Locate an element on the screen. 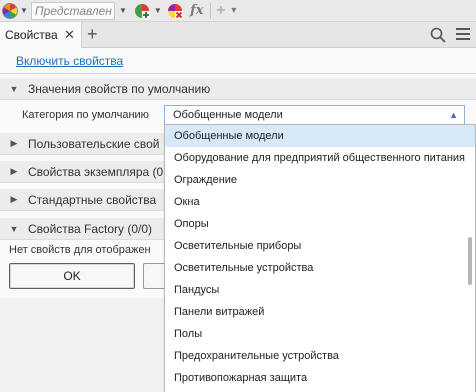 The width and height of the screenshot is (476, 392). dropdown-option: Пандусы is located at coordinates (320, 290).